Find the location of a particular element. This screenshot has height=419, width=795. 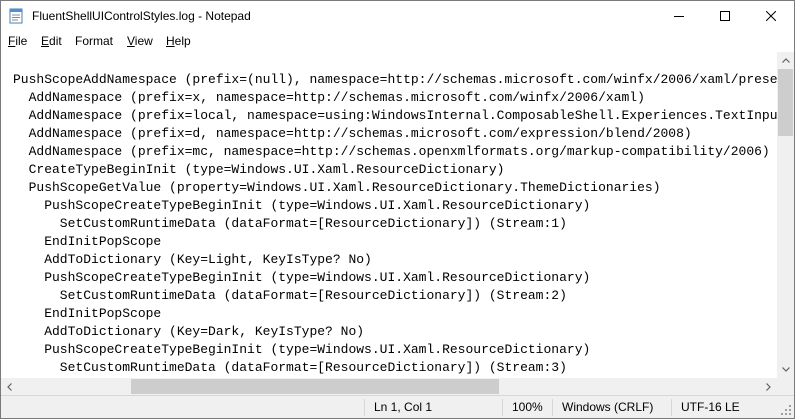

scroll-down-button is located at coordinates (785, 369).